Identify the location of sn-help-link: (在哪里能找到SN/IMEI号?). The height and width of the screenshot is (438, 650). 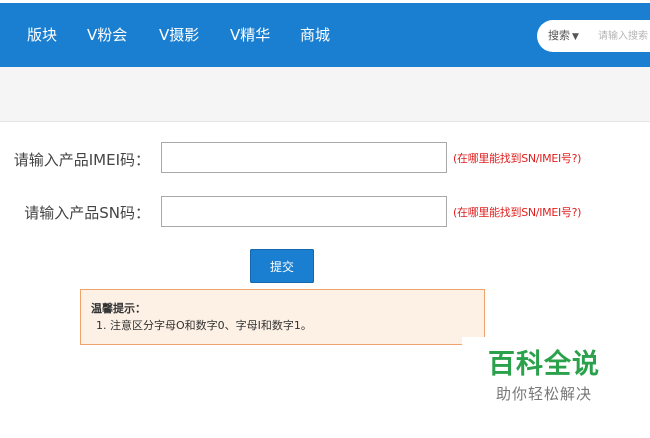
(517, 213).